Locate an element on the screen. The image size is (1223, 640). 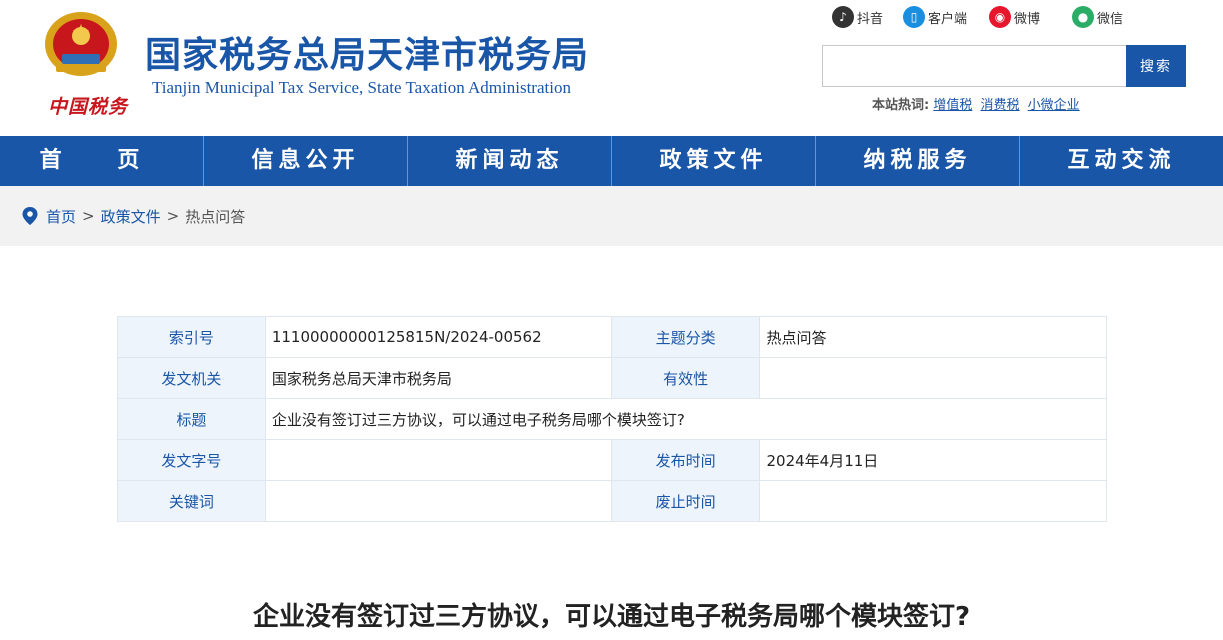
search-button: 搜索 is located at coordinates (1156, 66).